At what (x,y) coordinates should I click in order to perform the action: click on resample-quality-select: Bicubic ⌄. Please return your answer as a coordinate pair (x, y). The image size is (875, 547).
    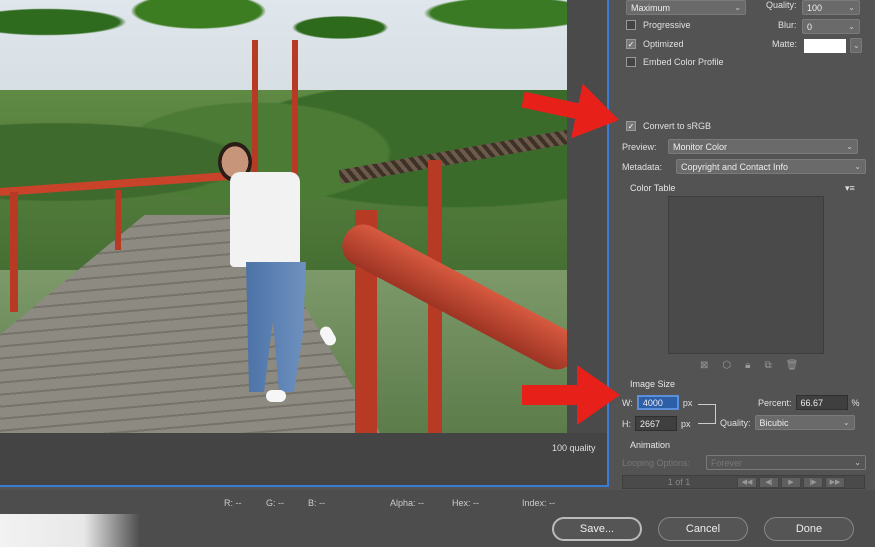
    Looking at the image, I should click on (804, 422).